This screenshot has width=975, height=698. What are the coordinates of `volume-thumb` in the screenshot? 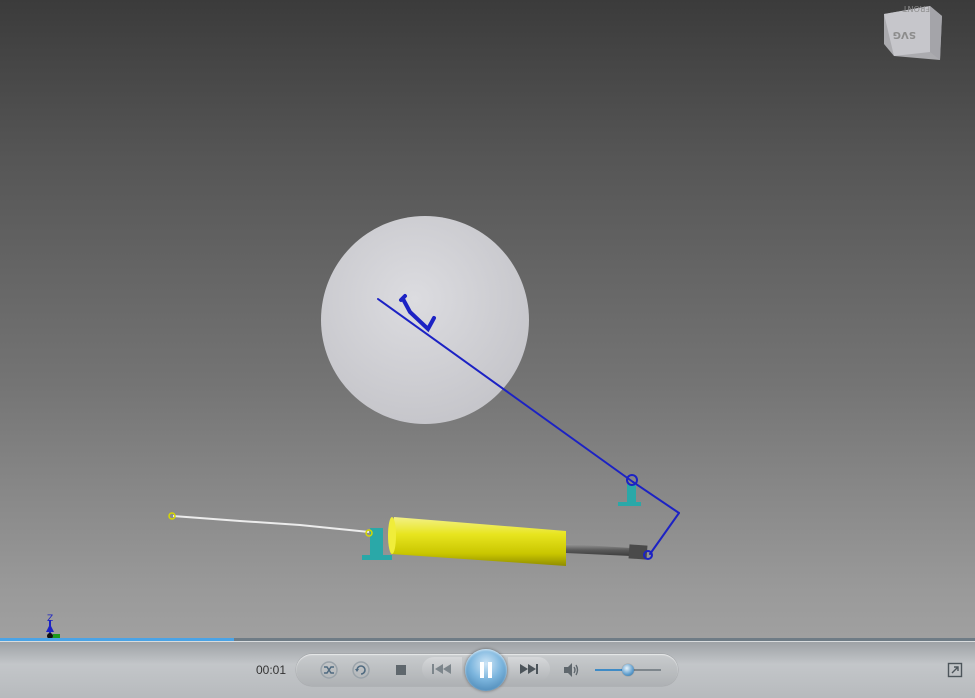 It's located at (628, 670).